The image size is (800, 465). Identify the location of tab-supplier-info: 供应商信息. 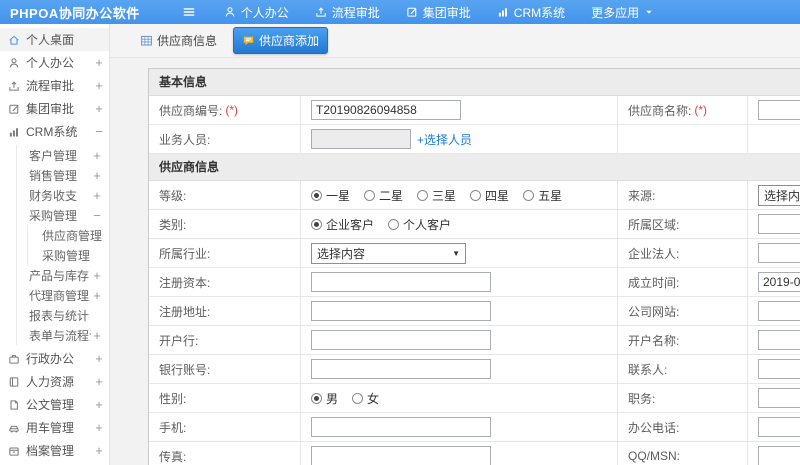
(178, 40).